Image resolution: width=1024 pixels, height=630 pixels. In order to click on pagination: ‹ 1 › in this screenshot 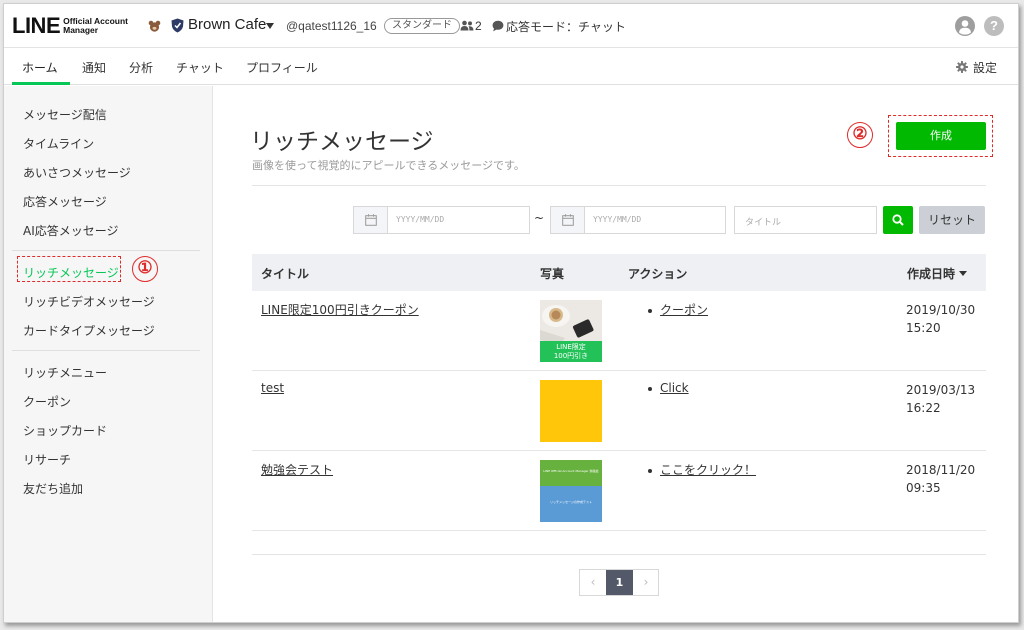, I will do `click(619, 582)`.